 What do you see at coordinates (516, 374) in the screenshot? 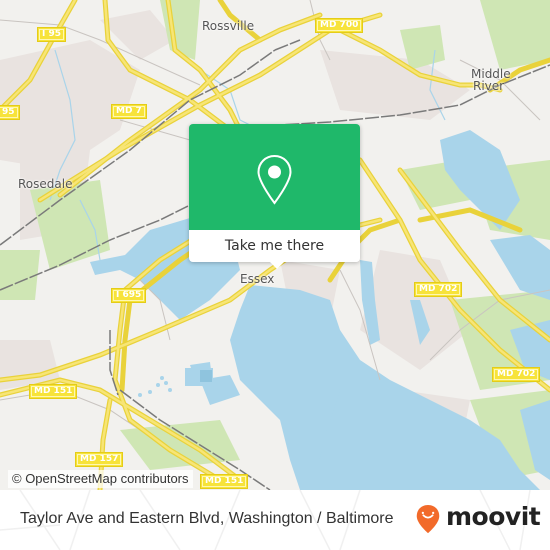
I see `road-shield-md702-south: MD 702` at bounding box center [516, 374].